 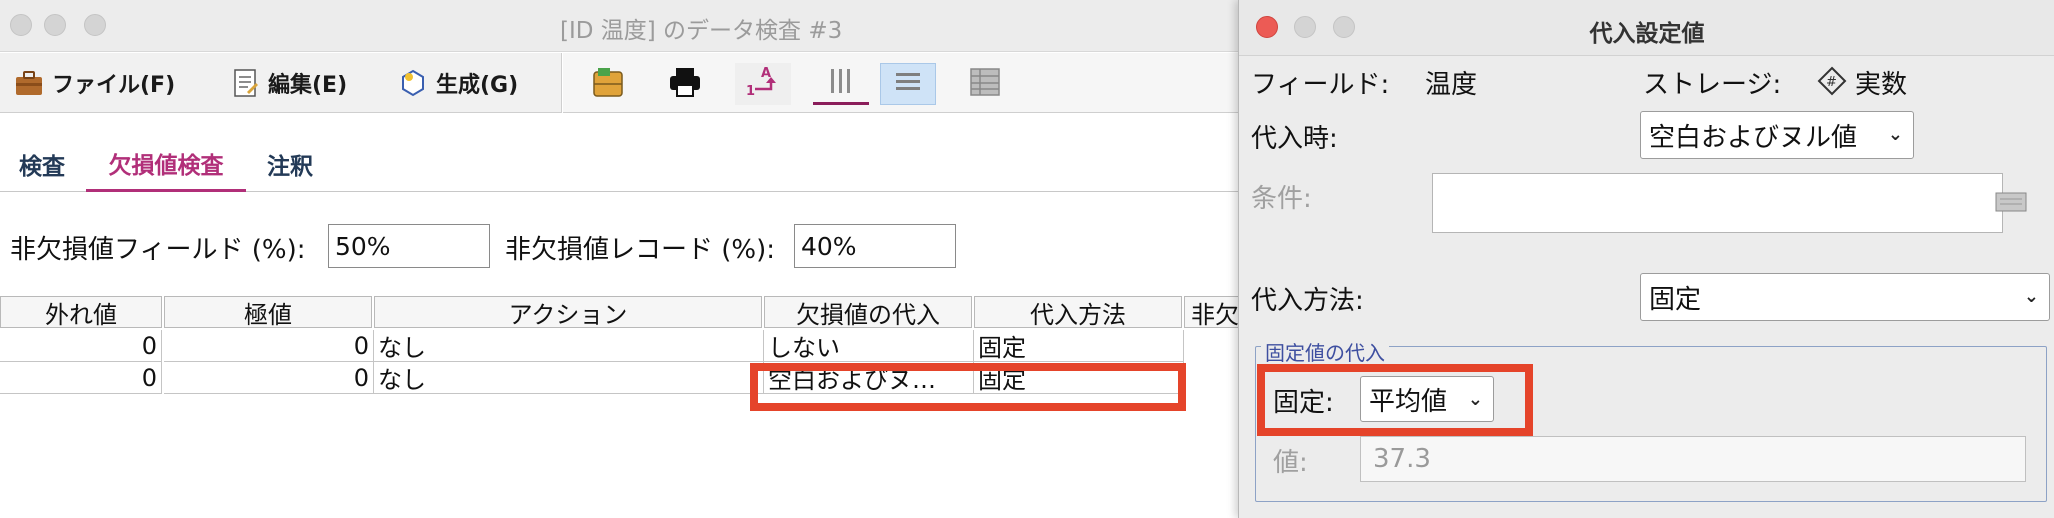 What do you see at coordinates (1281, 199) in the screenshot?
I see `condition-label: 条件:` at bounding box center [1281, 199].